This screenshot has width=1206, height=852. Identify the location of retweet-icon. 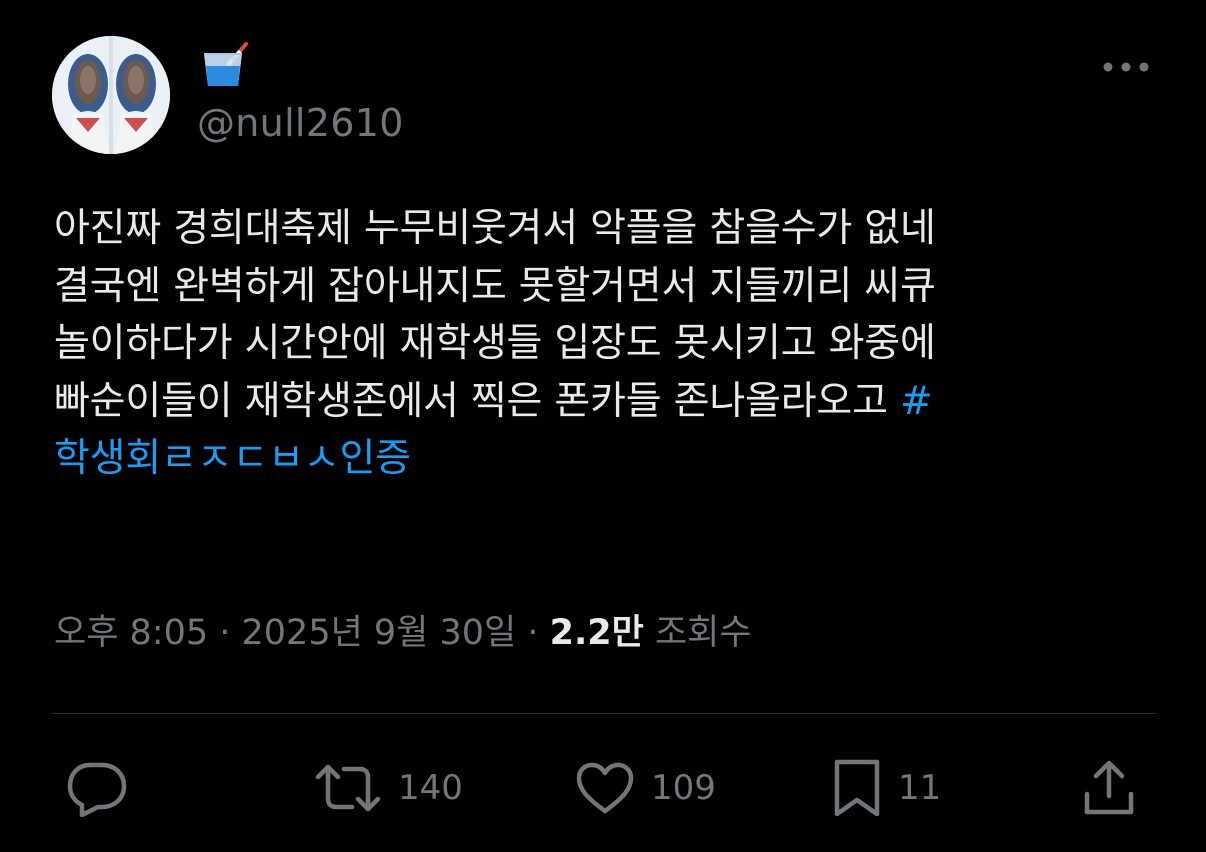
(348, 788).